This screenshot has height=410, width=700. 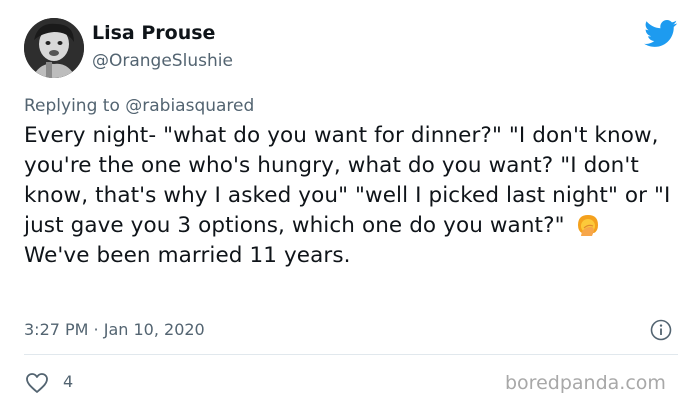 I want to click on heart-icon, so click(x=37, y=383).